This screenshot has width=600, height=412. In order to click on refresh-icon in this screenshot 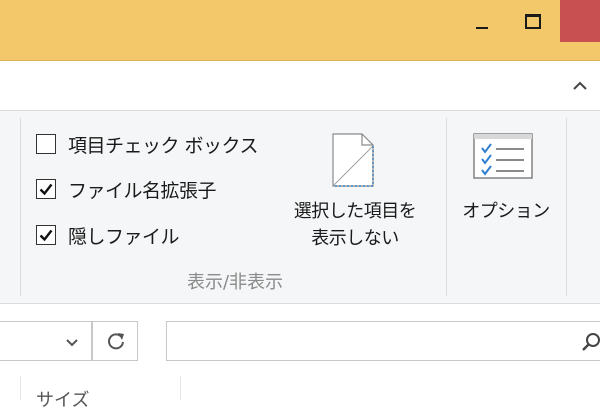, I will do `click(116, 341)`.